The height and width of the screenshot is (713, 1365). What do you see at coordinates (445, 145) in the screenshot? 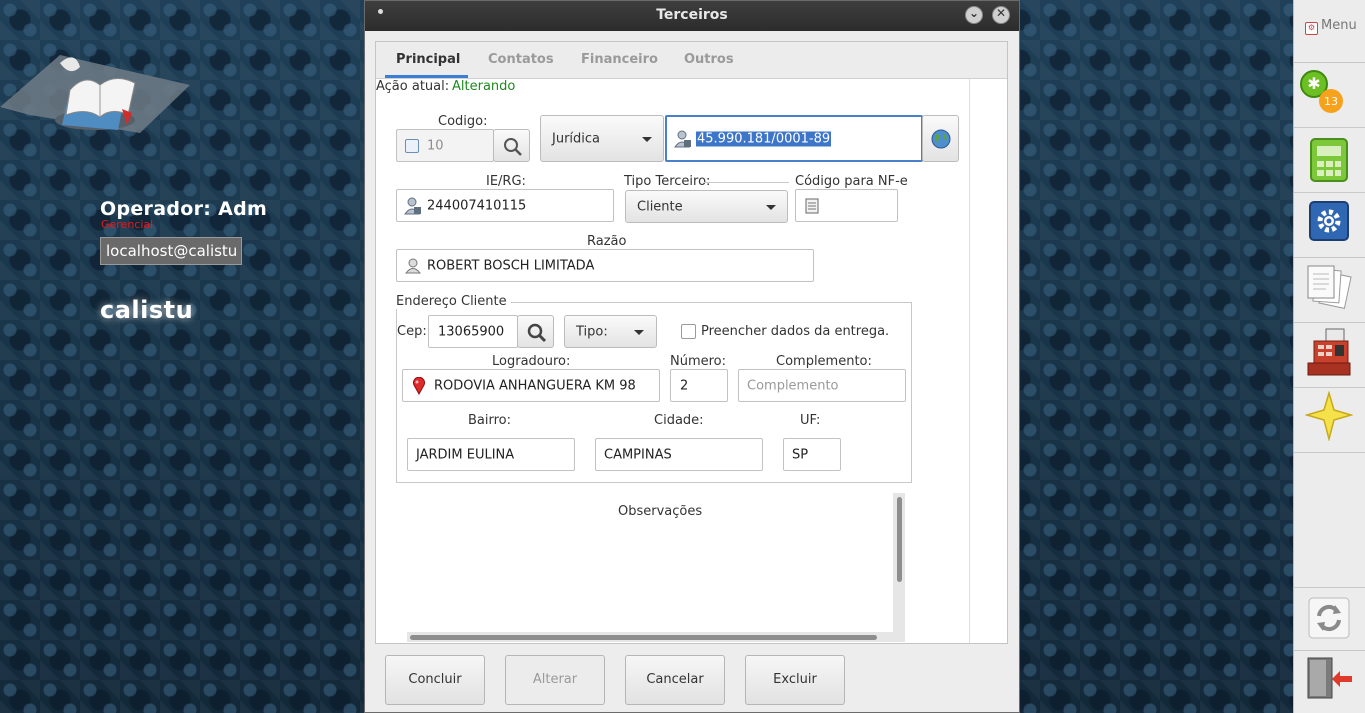
I see `codigo-field: 10` at bounding box center [445, 145].